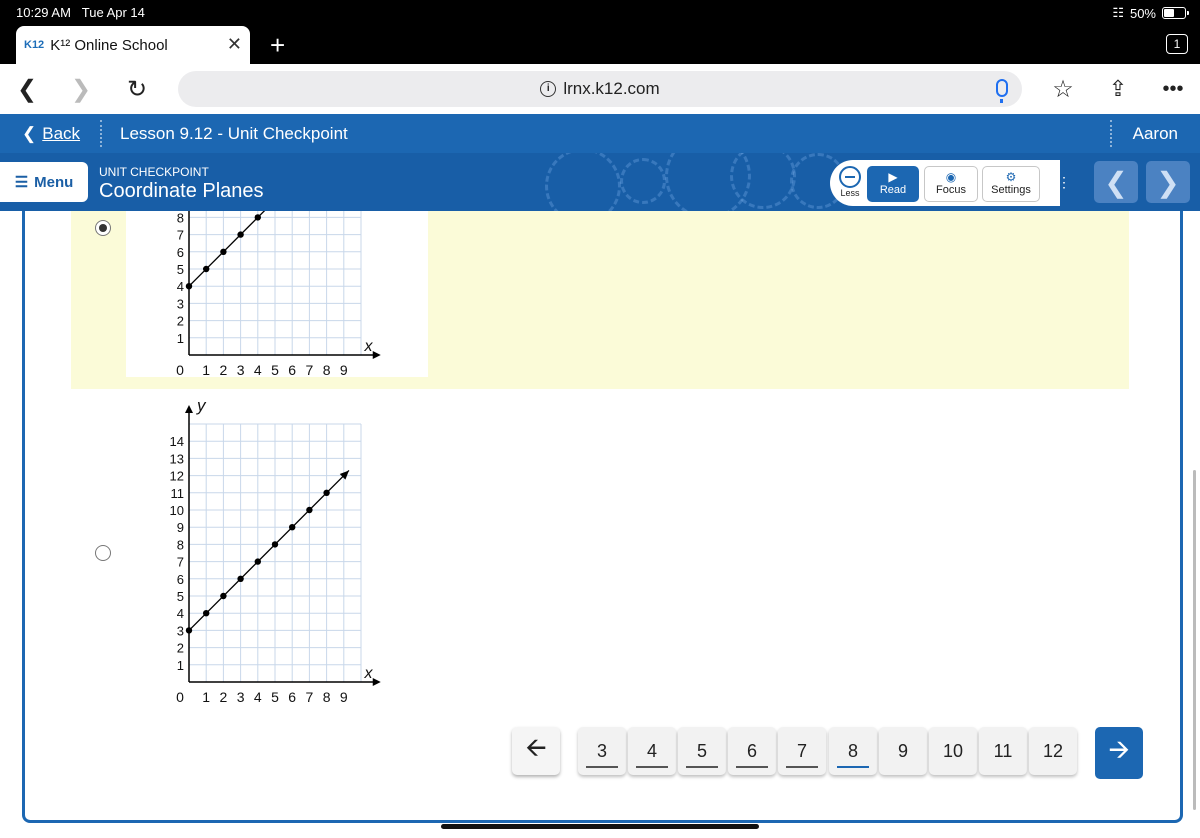 Image resolution: width=1200 pixels, height=838 pixels. What do you see at coordinates (180, 527) in the screenshot?
I see `y-tick-label: 9` at bounding box center [180, 527].